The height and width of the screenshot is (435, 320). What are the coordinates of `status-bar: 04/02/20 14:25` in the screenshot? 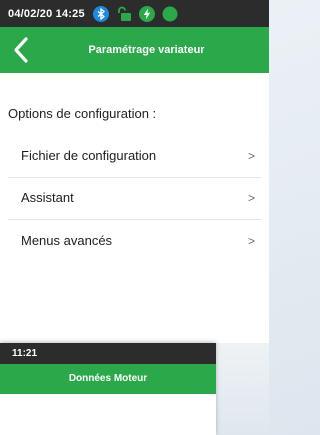 It's located at (134, 13).